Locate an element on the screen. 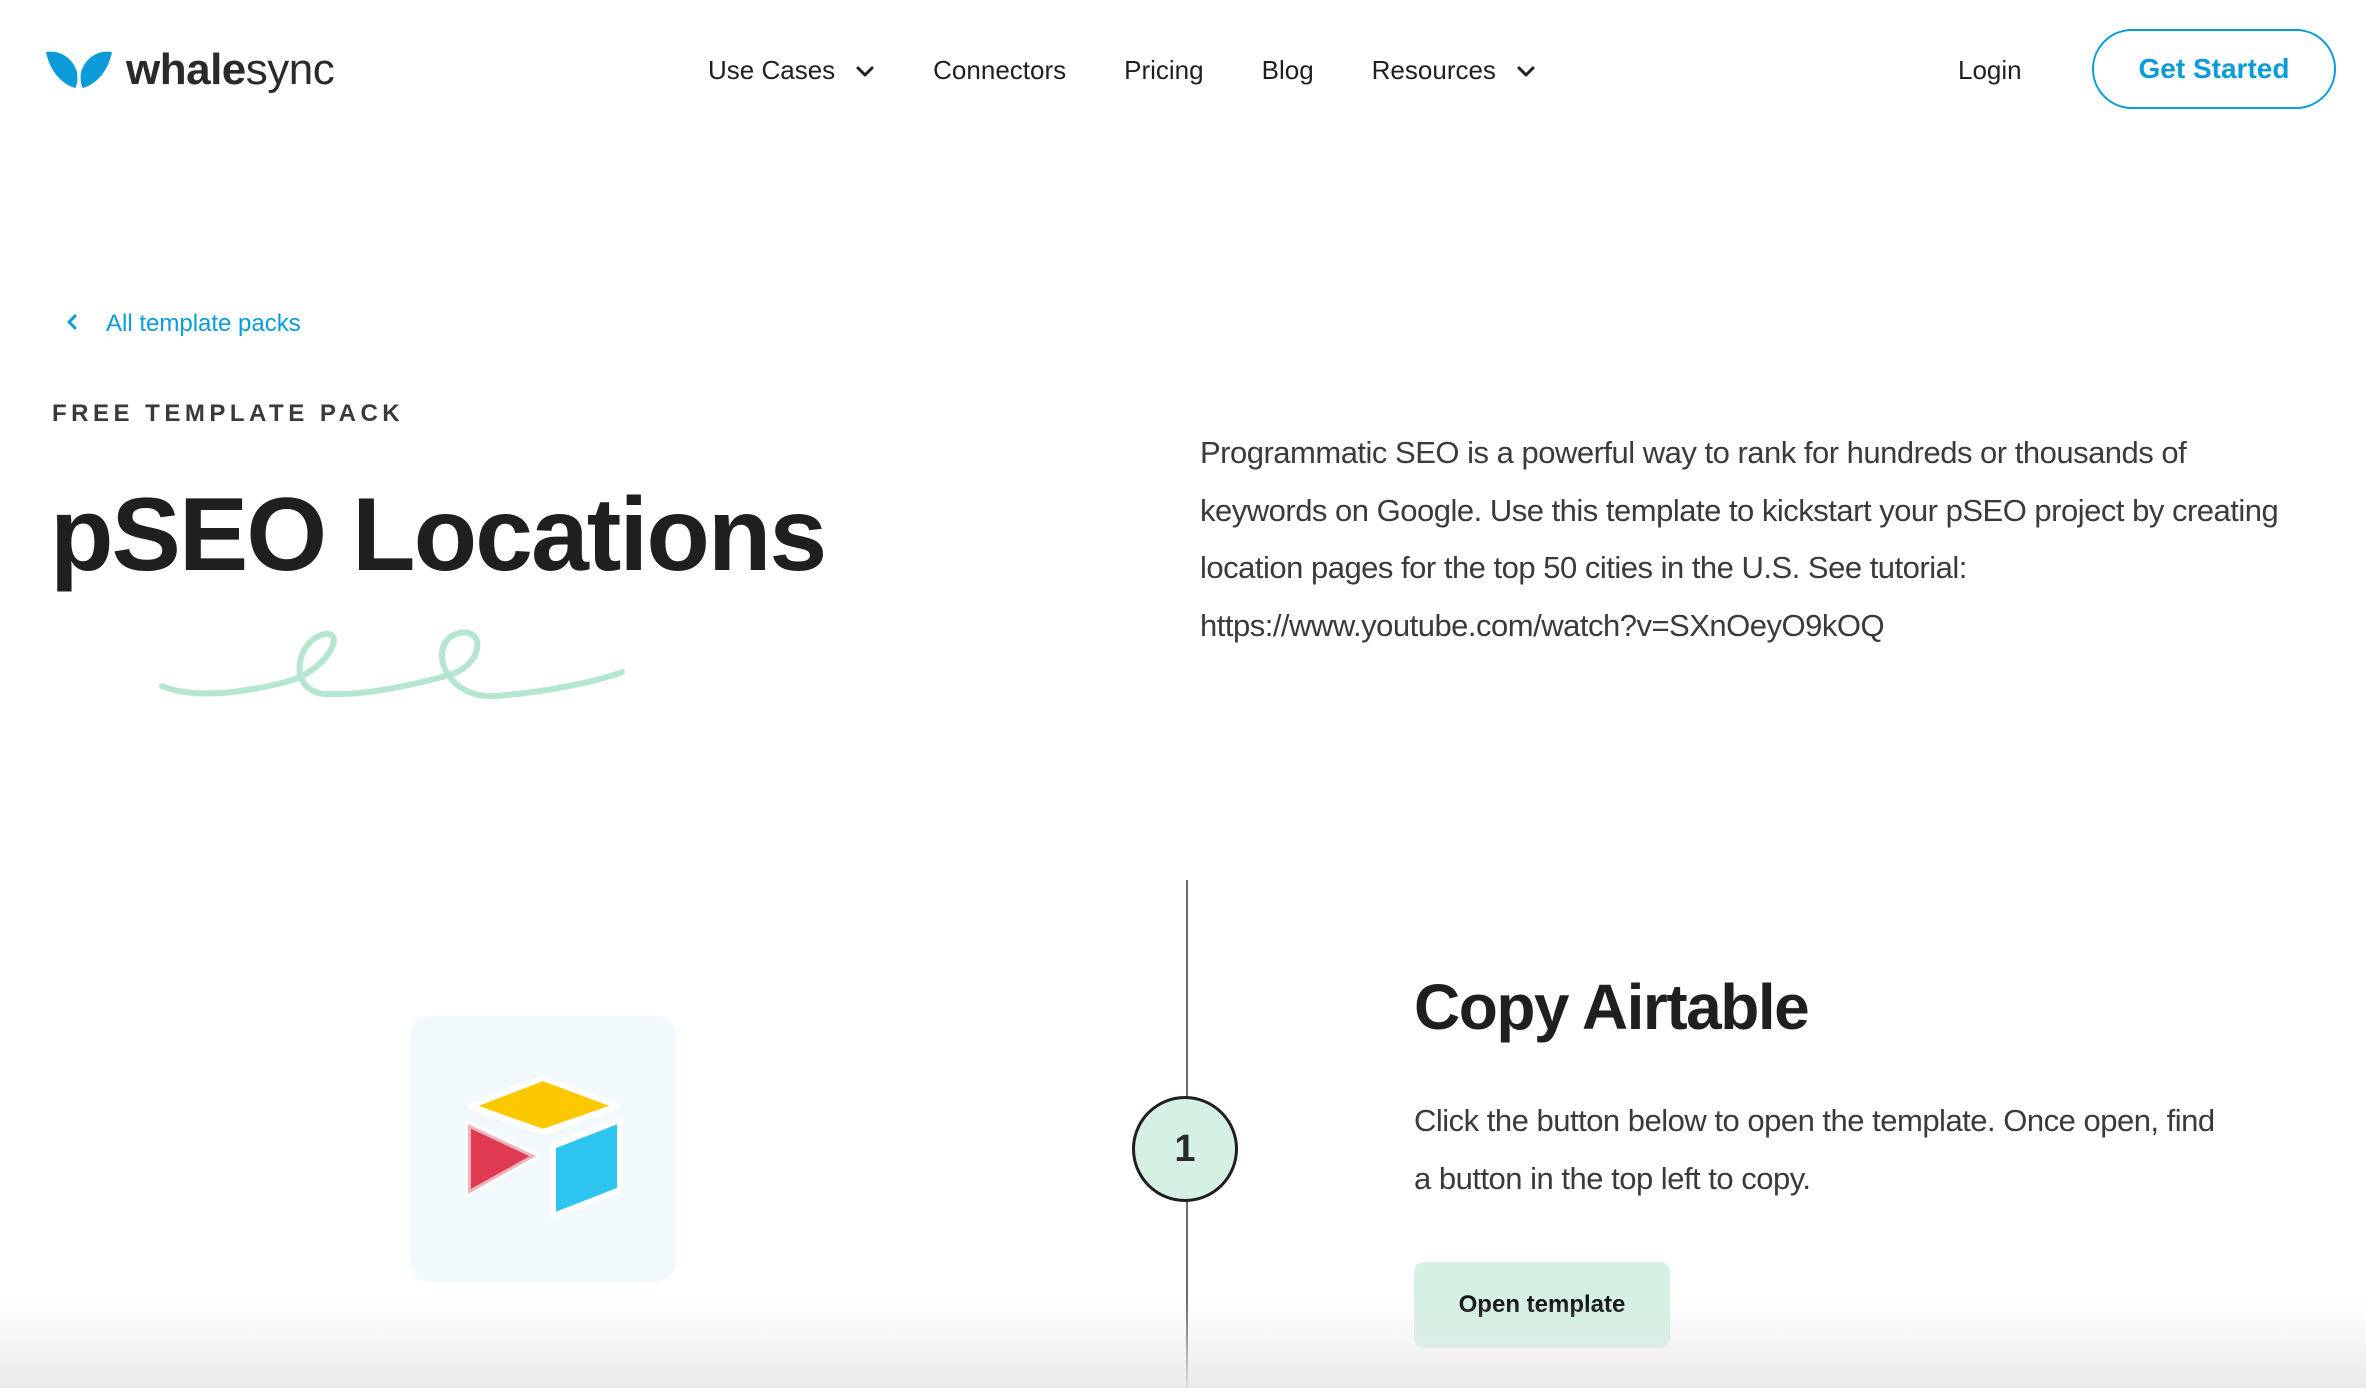  chevron-left-icon is located at coordinates (72, 324).